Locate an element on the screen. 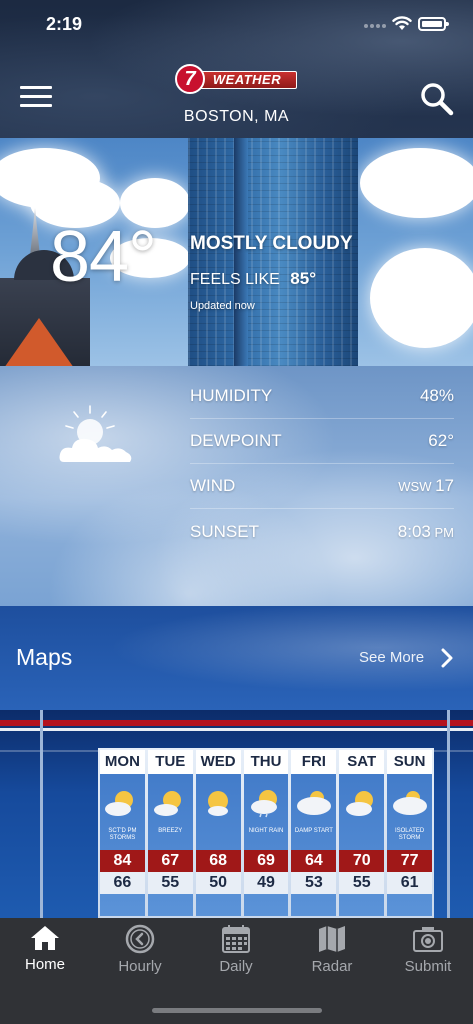  tab-submit: Submit is located at coordinates (428, 954).